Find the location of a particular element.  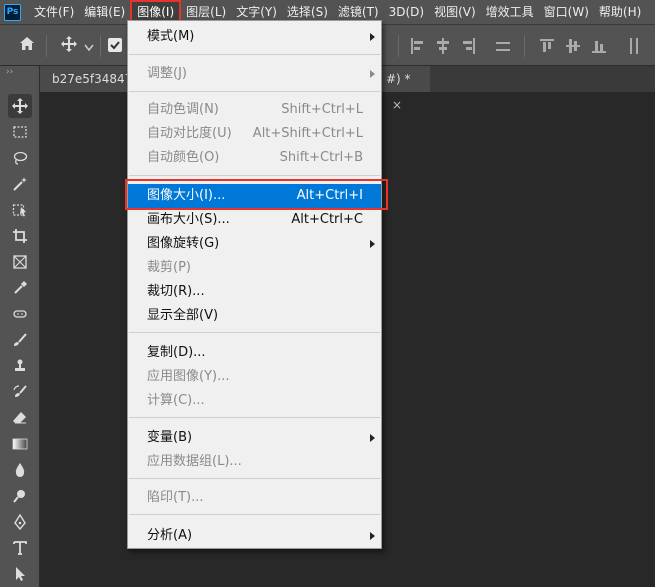

brush-icon is located at coordinates (20, 340).